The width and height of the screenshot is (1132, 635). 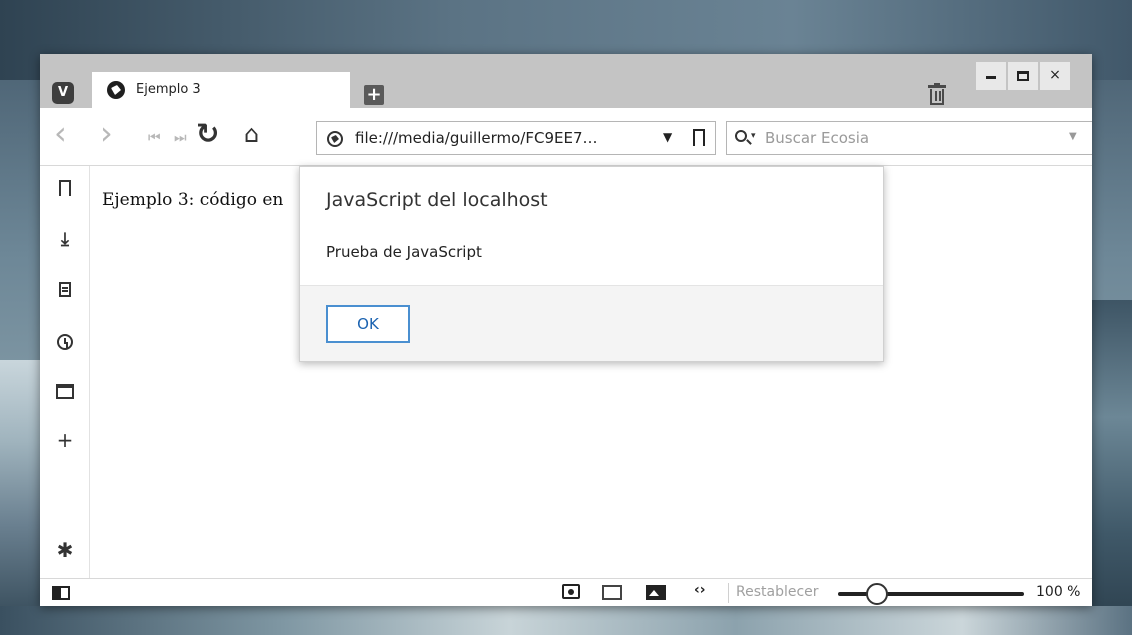 What do you see at coordinates (60, 133) in the screenshot?
I see `back-button: ‹` at bounding box center [60, 133].